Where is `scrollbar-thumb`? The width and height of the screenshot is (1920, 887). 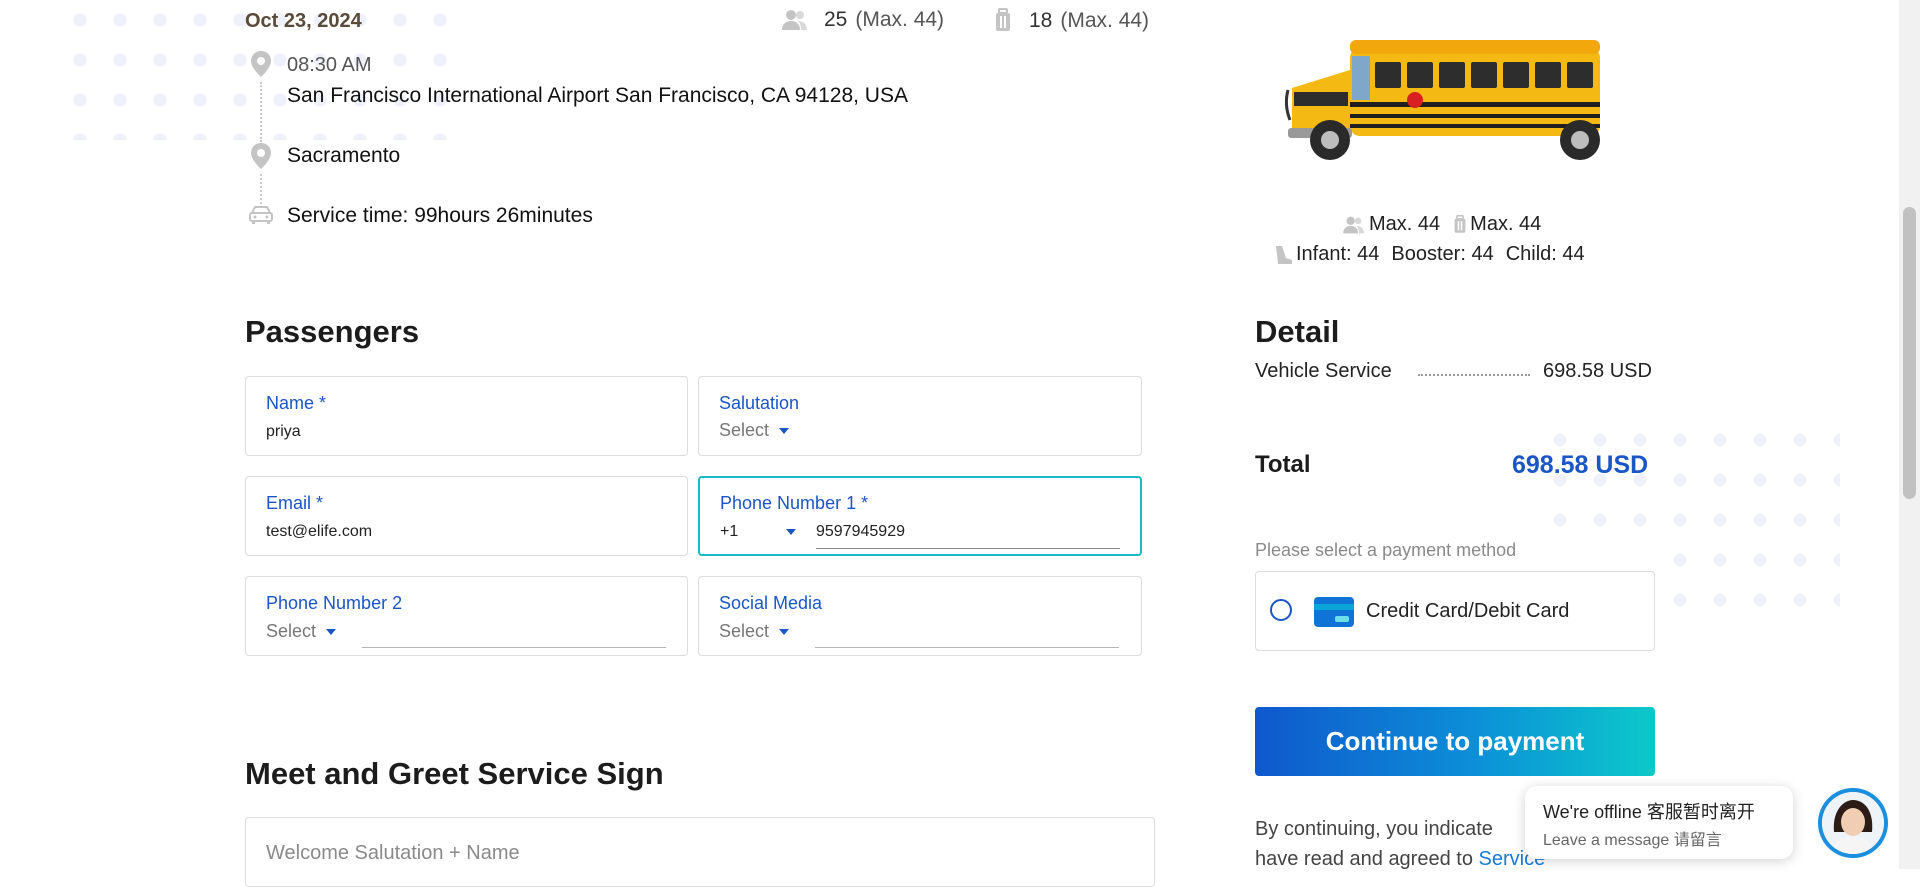 scrollbar-thumb is located at coordinates (1909, 353).